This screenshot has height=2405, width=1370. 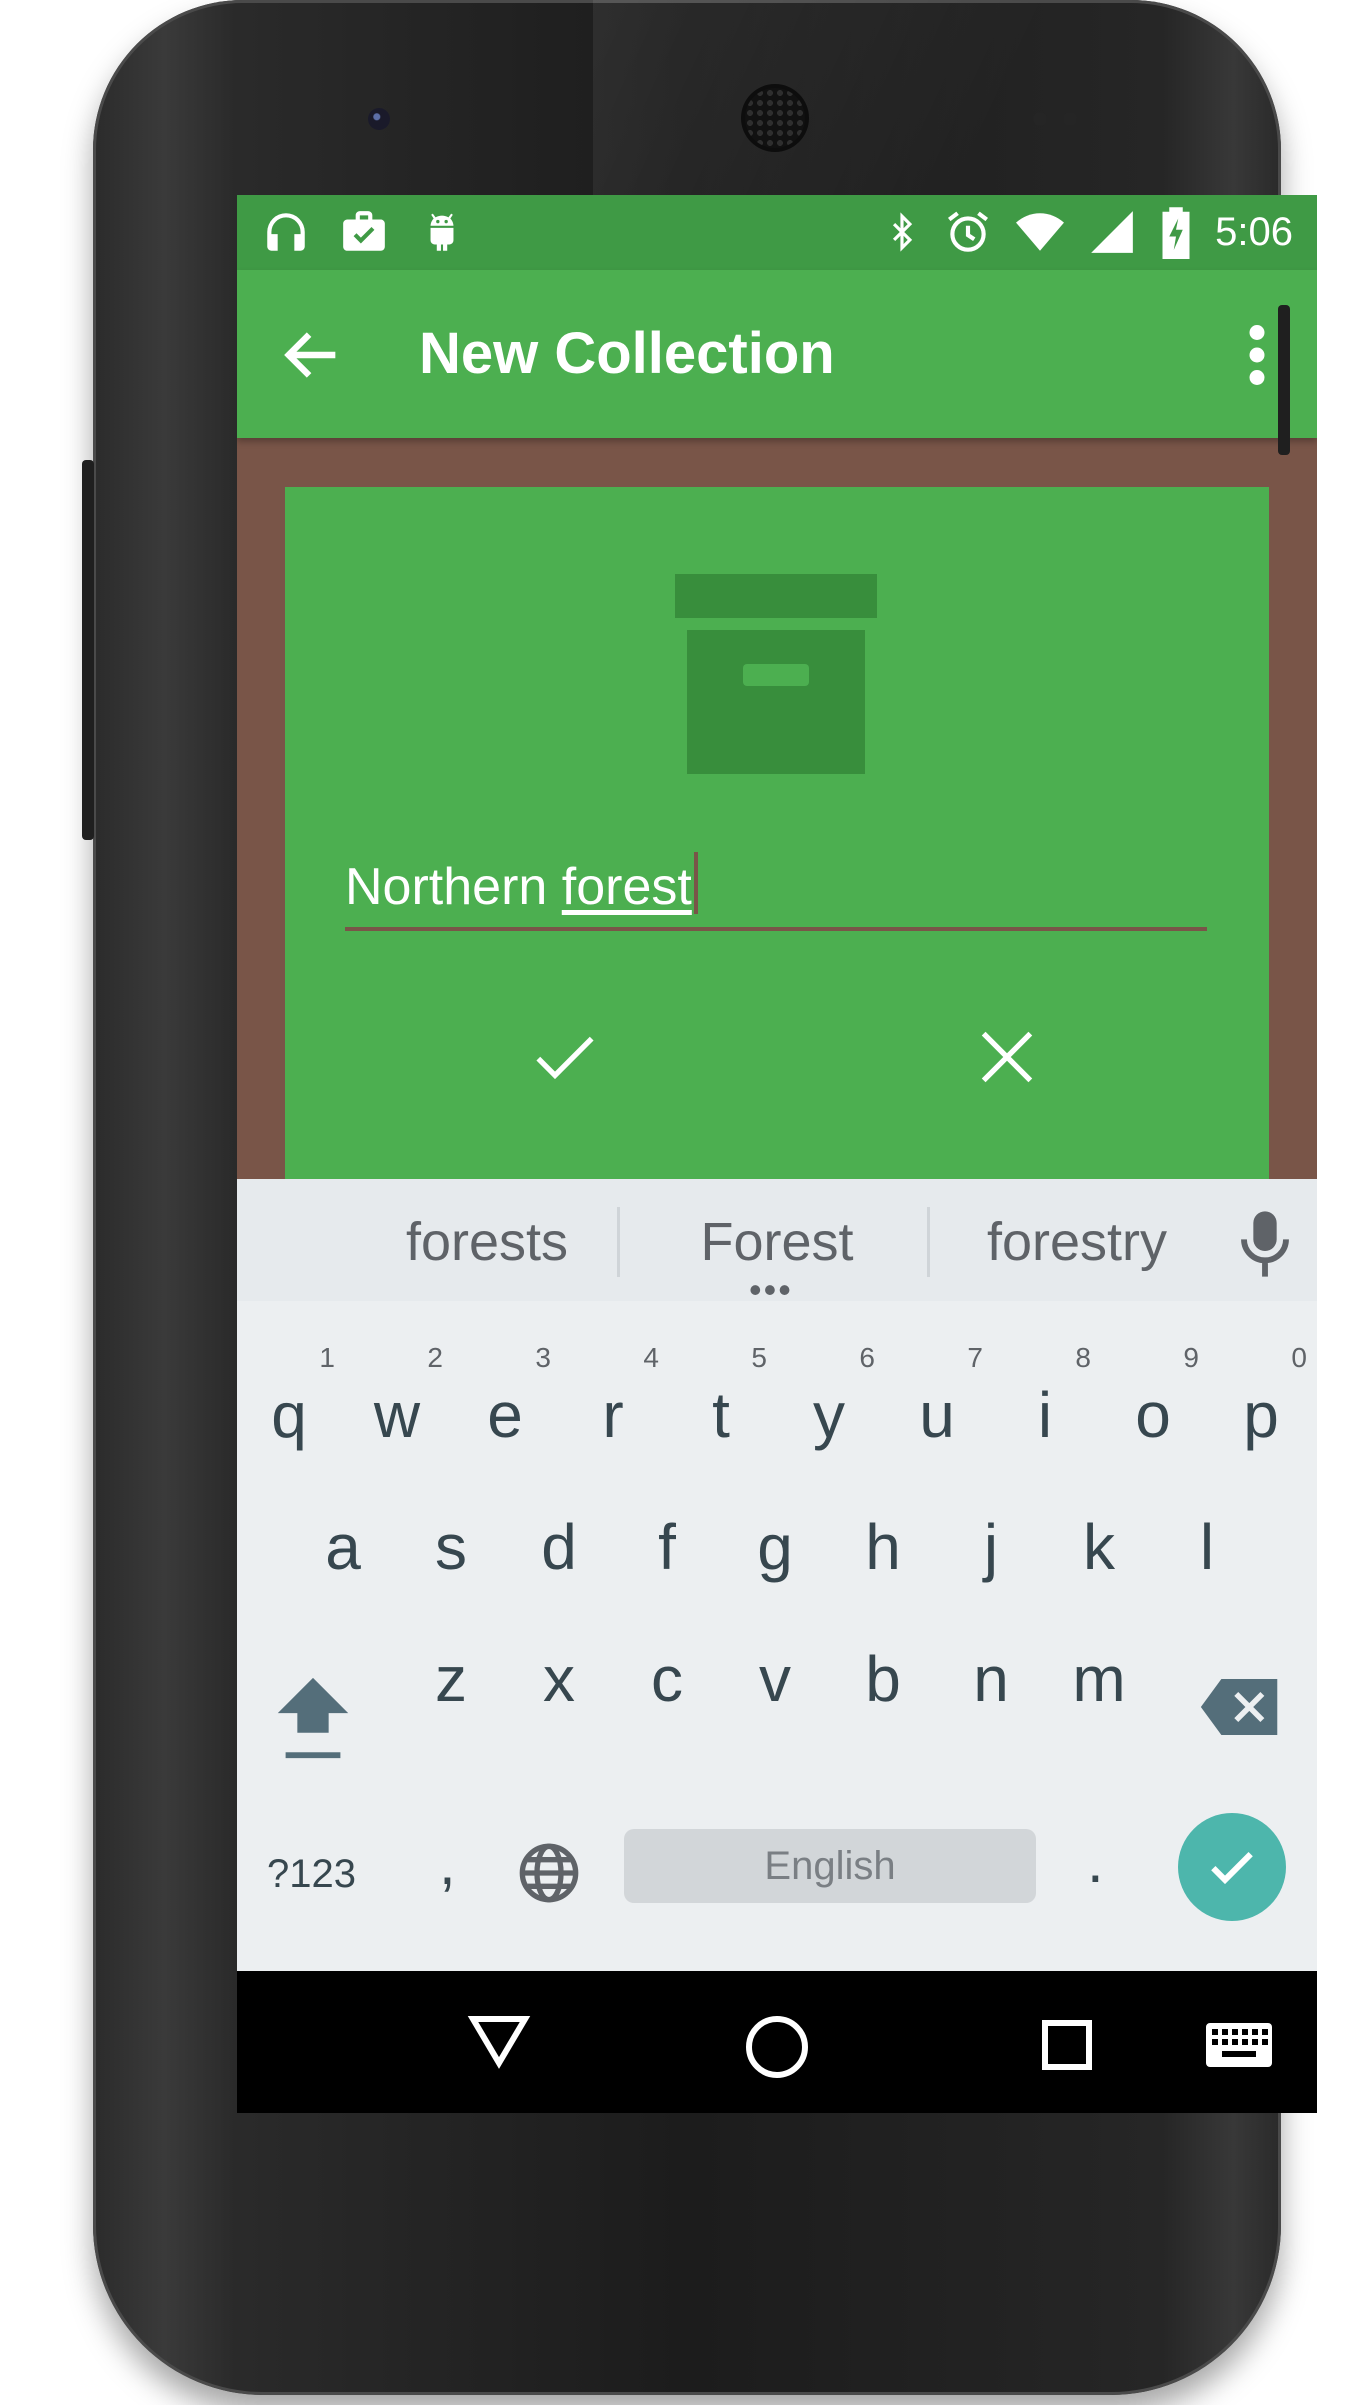 I want to click on suggestion-2: Forest, so click(x=777, y=1242).